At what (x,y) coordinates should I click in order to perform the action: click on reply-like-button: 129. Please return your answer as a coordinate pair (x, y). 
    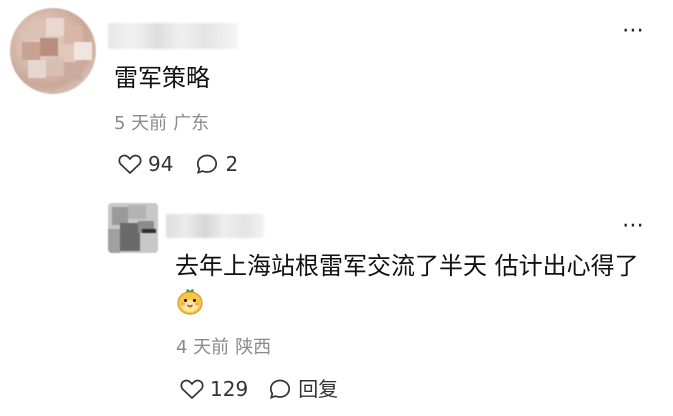
    Looking at the image, I should click on (214, 389).